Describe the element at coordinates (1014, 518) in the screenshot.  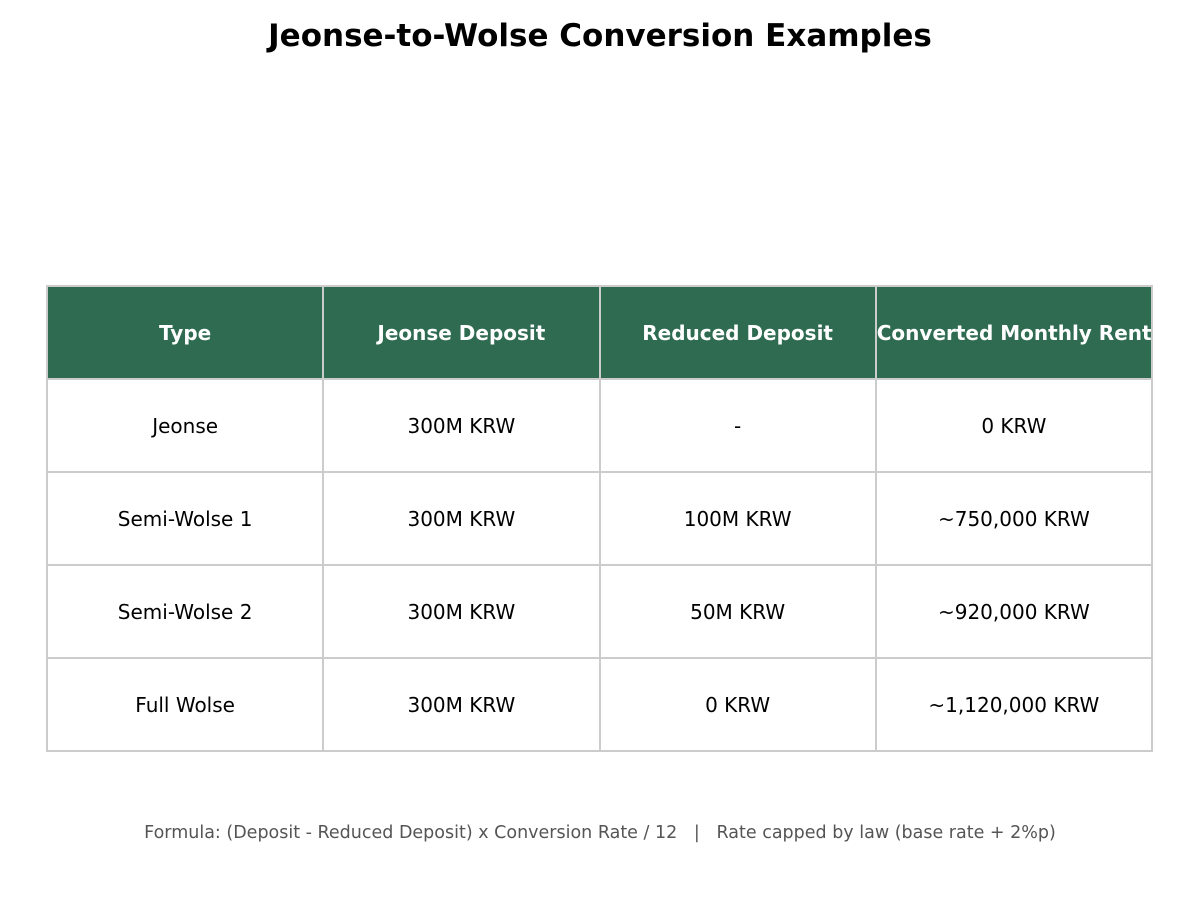
I see `table-cell: ~750,000 KRW` at that location.